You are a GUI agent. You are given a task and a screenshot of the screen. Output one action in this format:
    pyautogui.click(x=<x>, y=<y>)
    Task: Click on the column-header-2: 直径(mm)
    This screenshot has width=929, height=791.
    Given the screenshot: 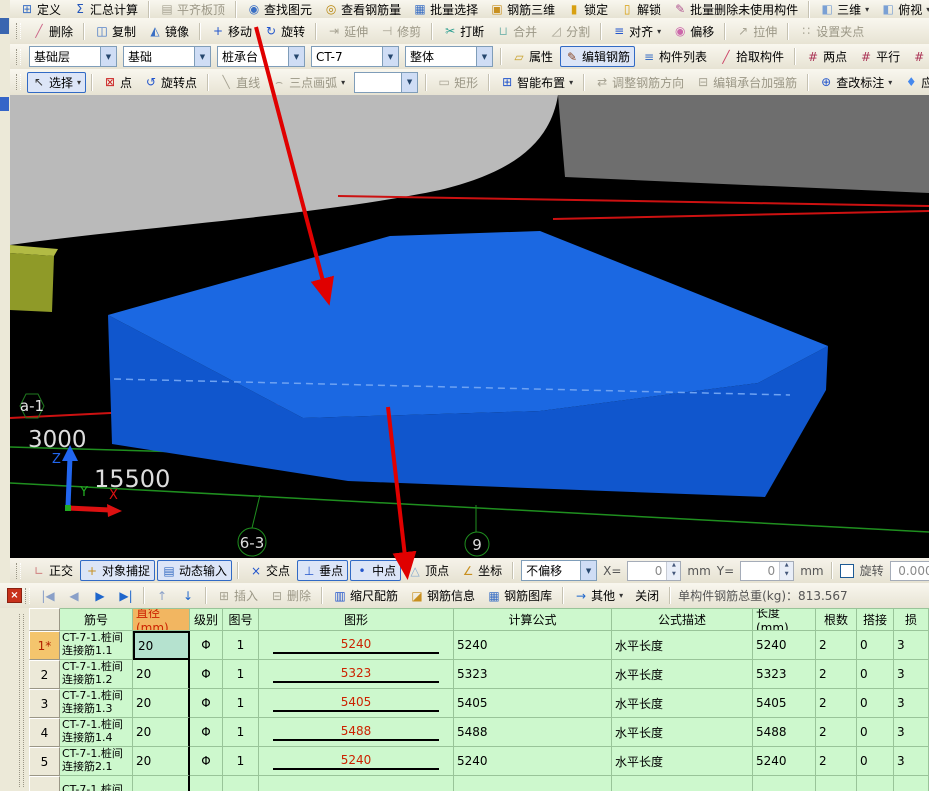 What is the action you would take?
    pyautogui.click(x=161, y=619)
    